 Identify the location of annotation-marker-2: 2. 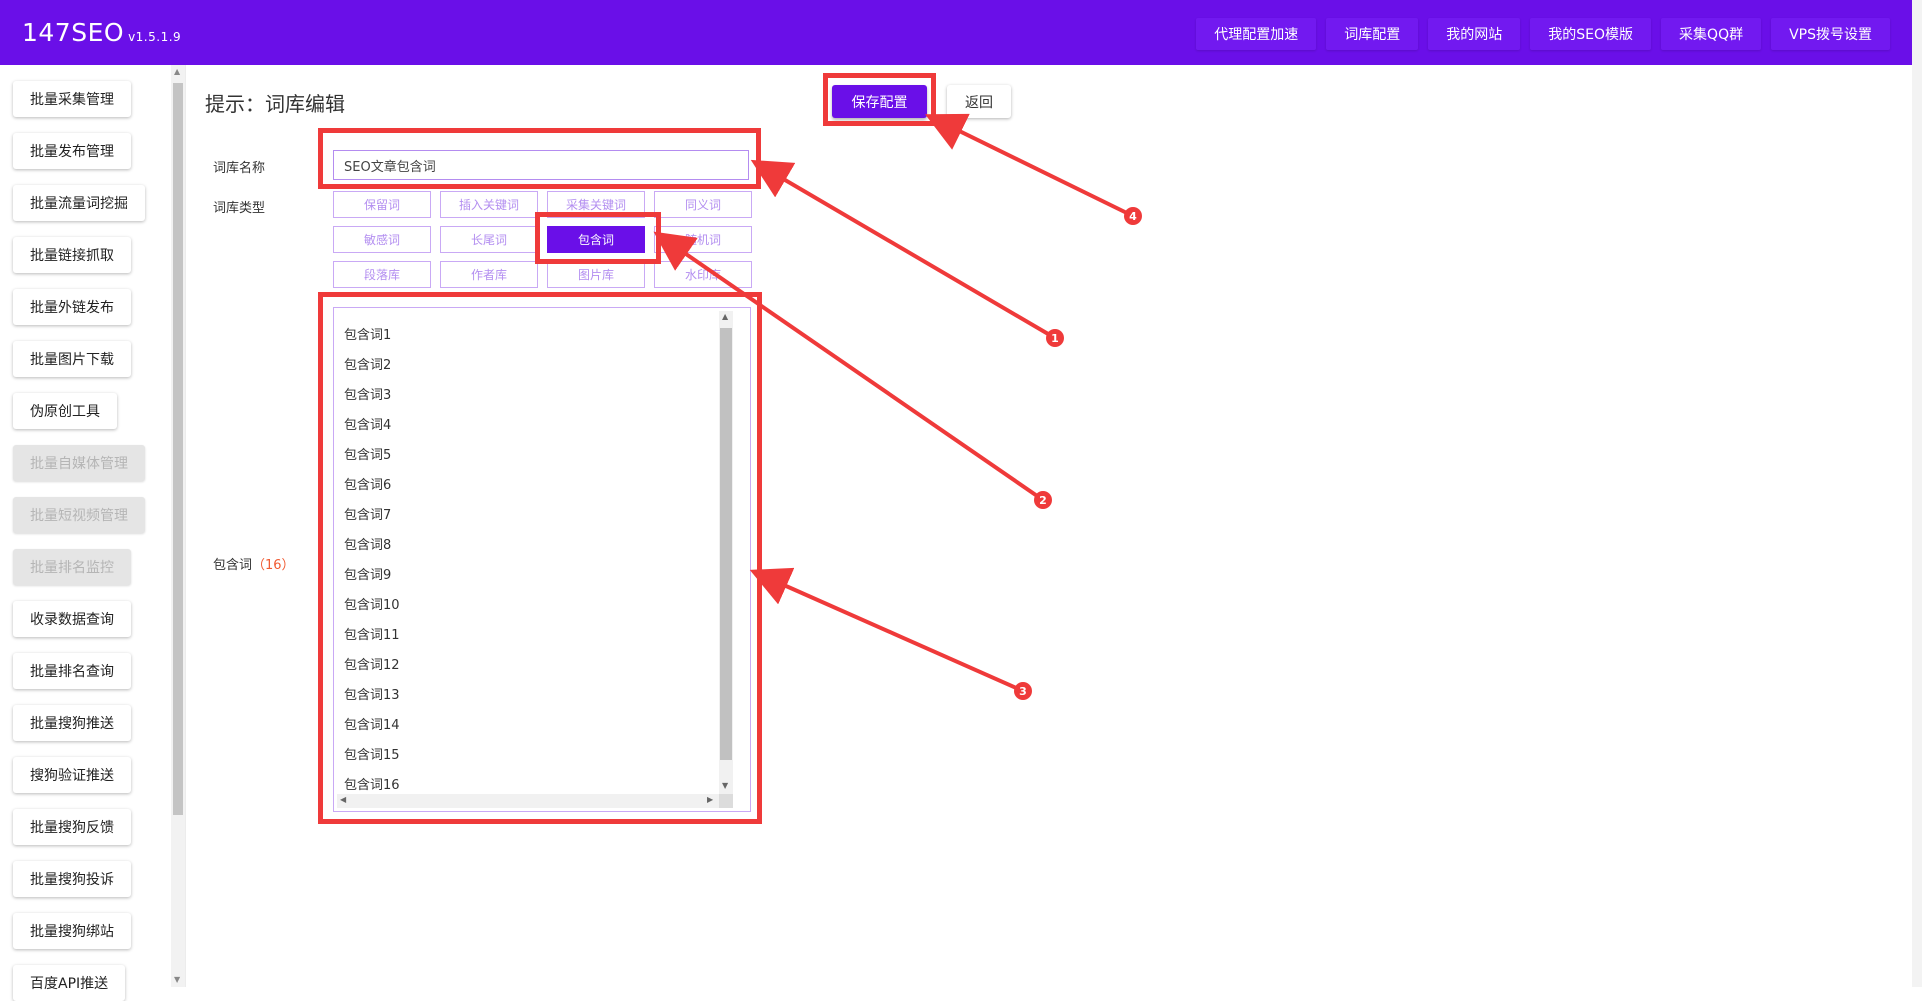
(1043, 500).